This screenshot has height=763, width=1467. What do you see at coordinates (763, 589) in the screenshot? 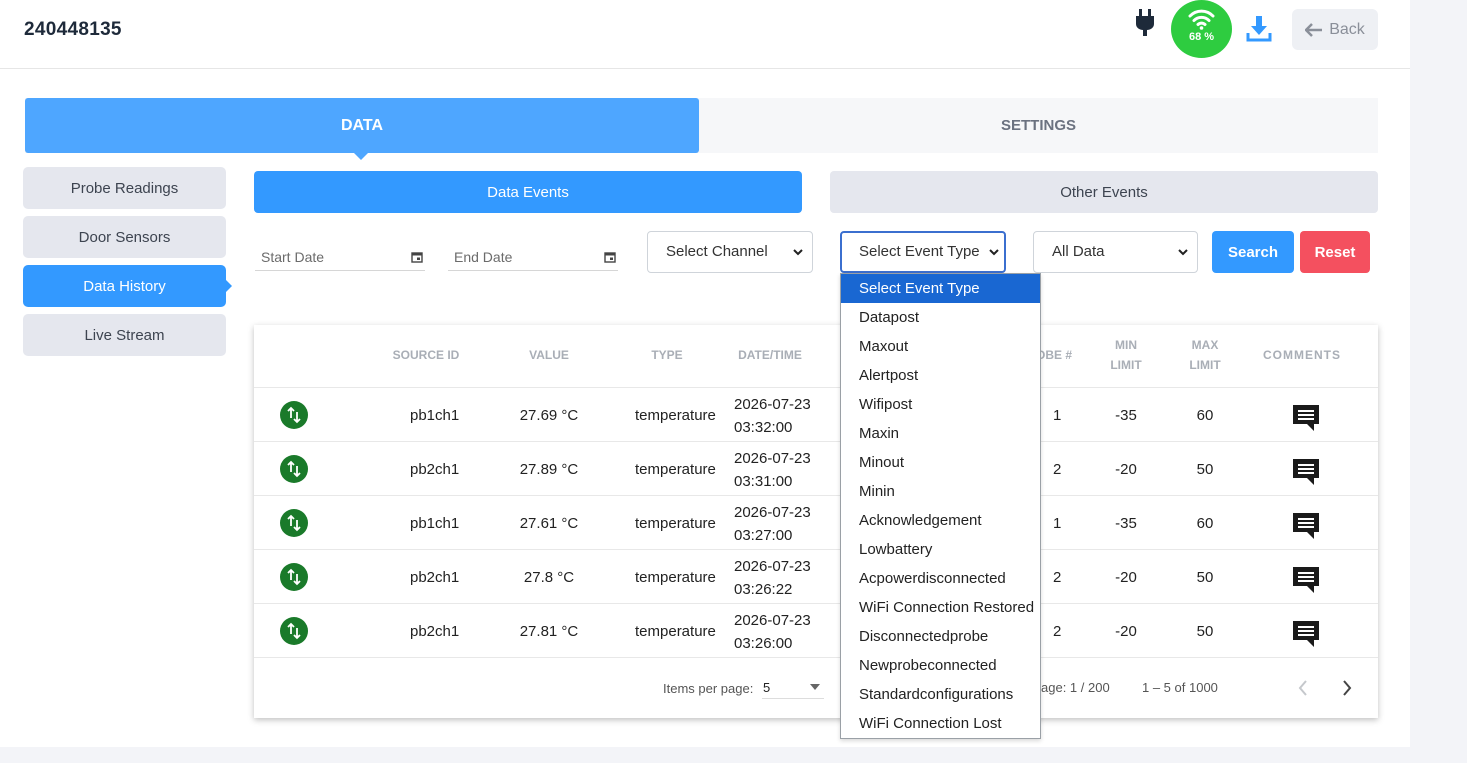
I see `cell-time: 03:26:22` at bounding box center [763, 589].